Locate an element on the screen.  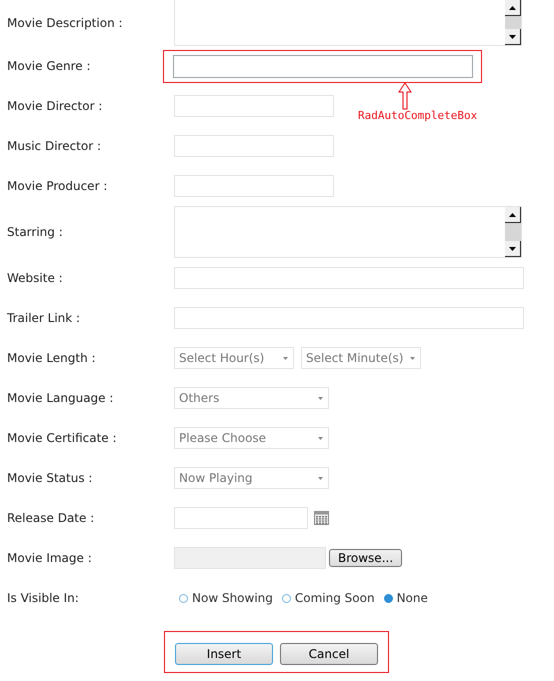
field-label: Release Date : is located at coordinates (51, 518).